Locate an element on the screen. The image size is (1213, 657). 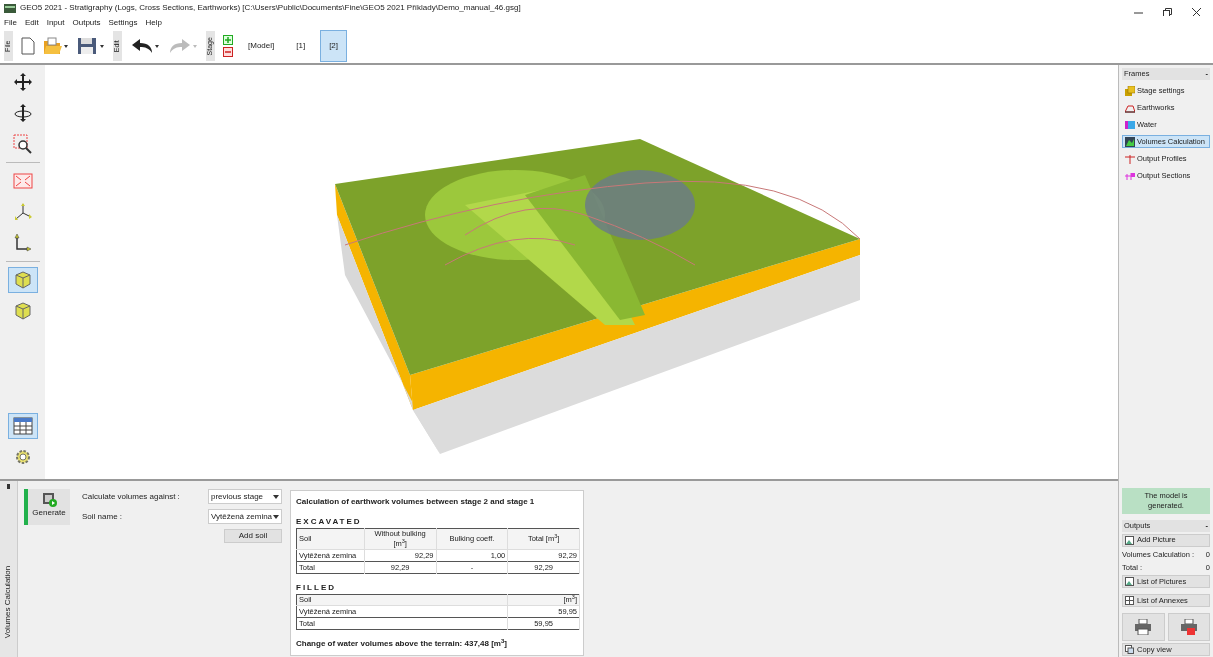
field-label: Soil name : is located at coordinates (102, 516).